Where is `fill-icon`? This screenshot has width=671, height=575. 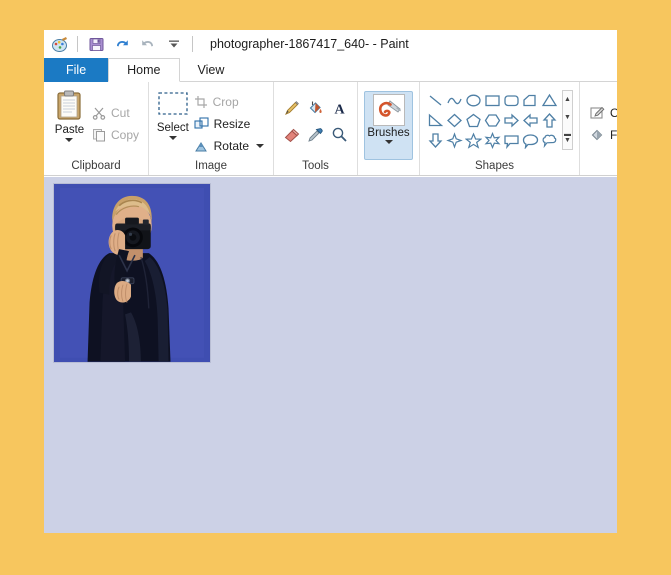
fill-icon is located at coordinates (597, 135).